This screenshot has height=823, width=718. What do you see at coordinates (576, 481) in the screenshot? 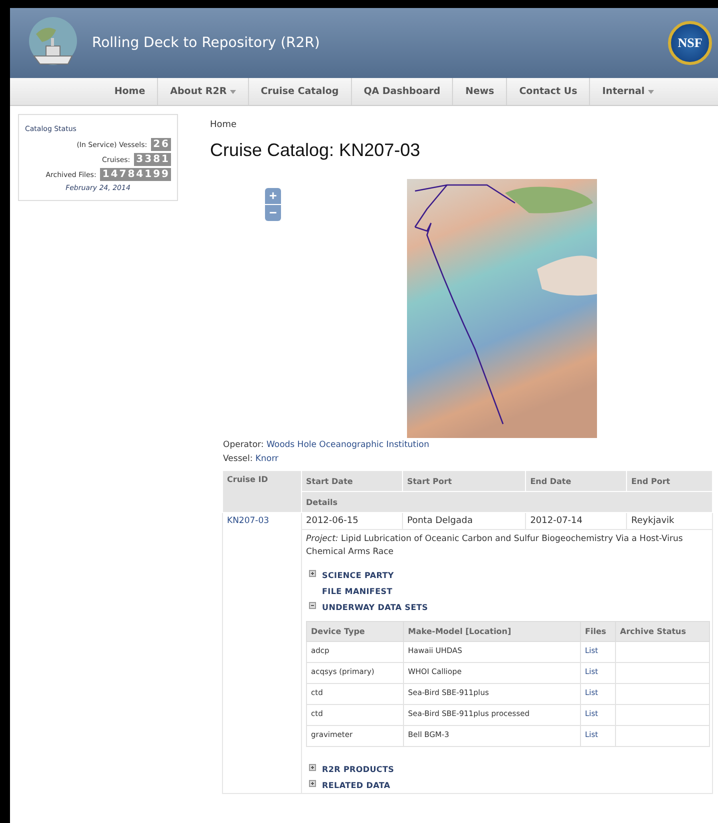
I see `column-header: End Date` at bounding box center [576, 481].